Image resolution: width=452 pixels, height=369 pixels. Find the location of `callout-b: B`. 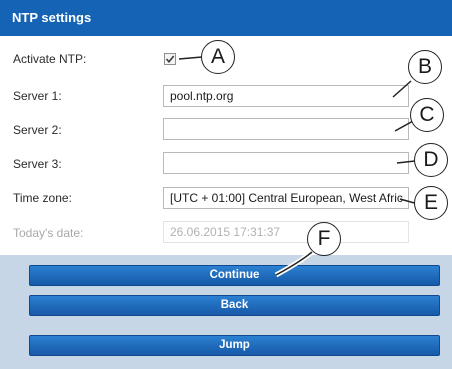

callout-b: B is located at coordinates (425, 67).